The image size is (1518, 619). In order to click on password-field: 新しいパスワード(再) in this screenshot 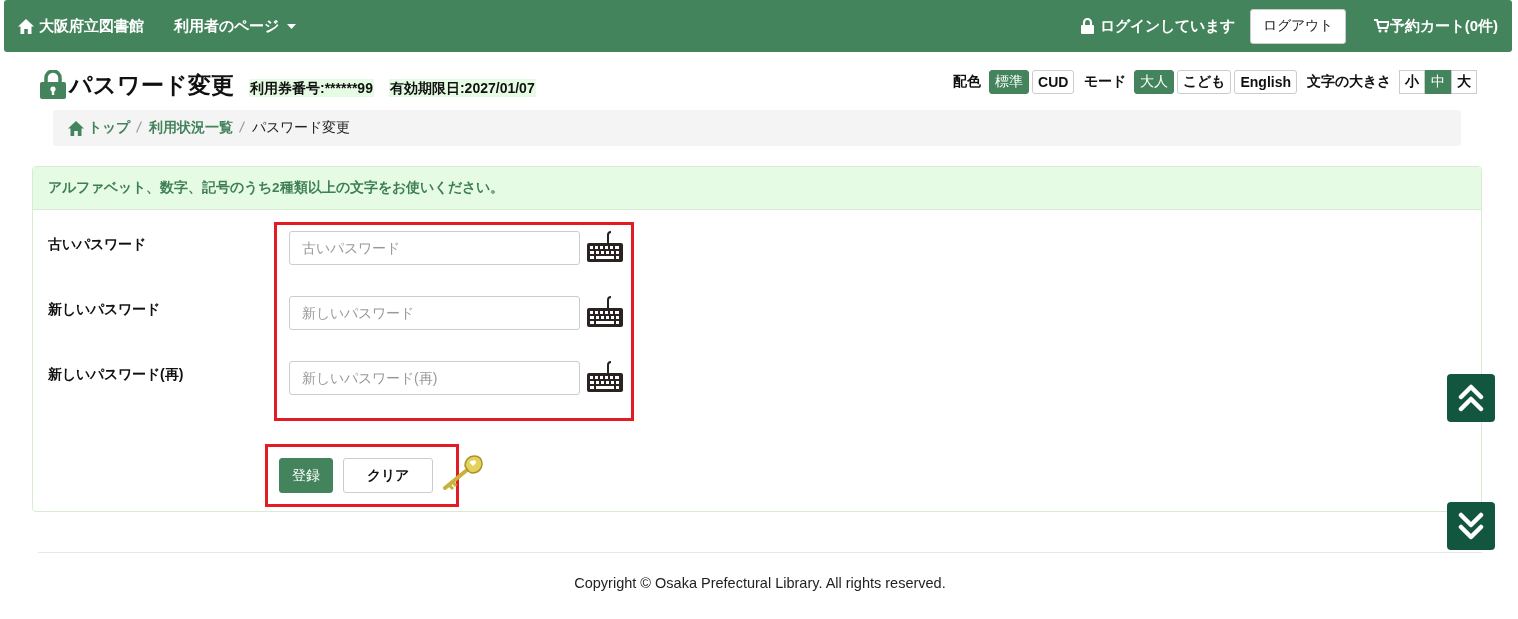, I will do `click(434, 378)`.